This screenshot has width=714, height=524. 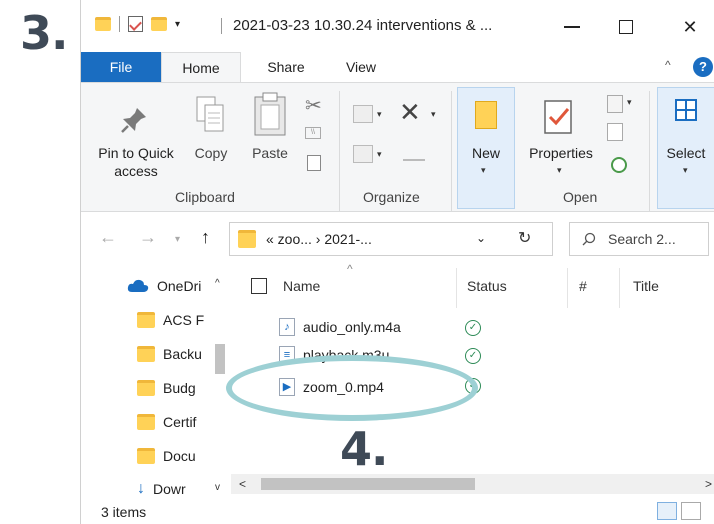 What do you see at coordinates (559, 170) in the screenshot?
I see `properties-dropdown-icon: ▾` at bounding box center [559, 170].